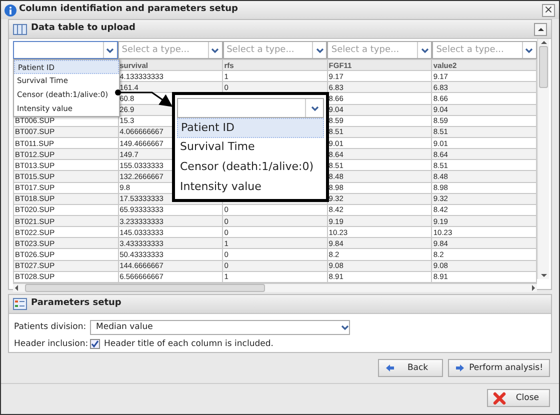  I want to click on check-icon, so click(95, 344).